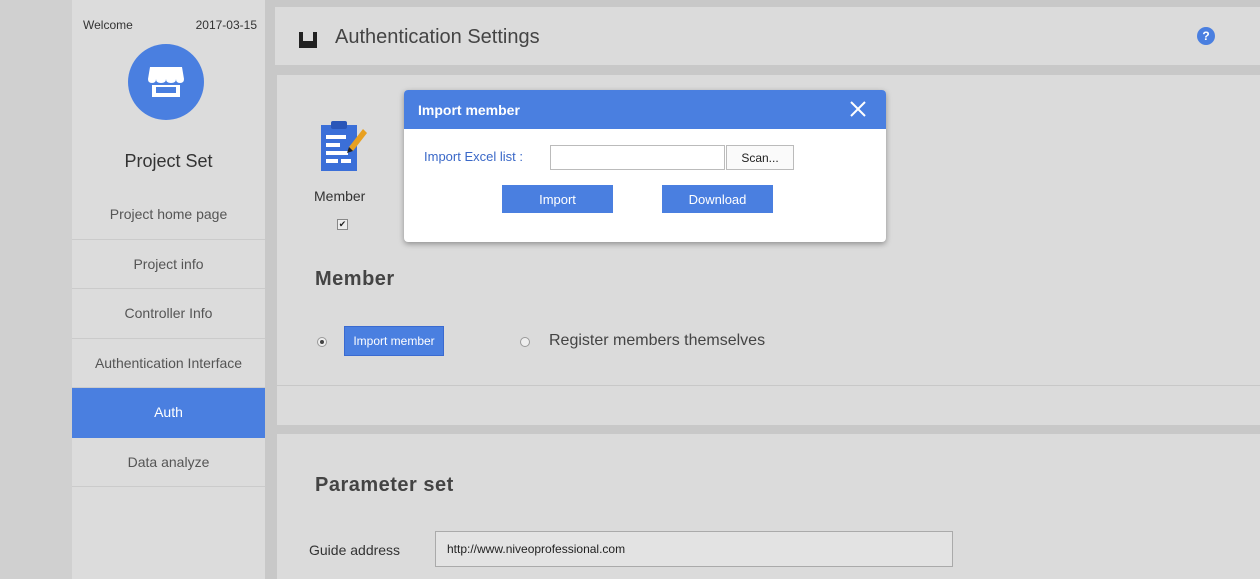  What do you see at coordinates (168, 363) in the screenshot?
I see `sidebar-item-authentication-interface: Authentication Interface` at bounding box center [168, 363].